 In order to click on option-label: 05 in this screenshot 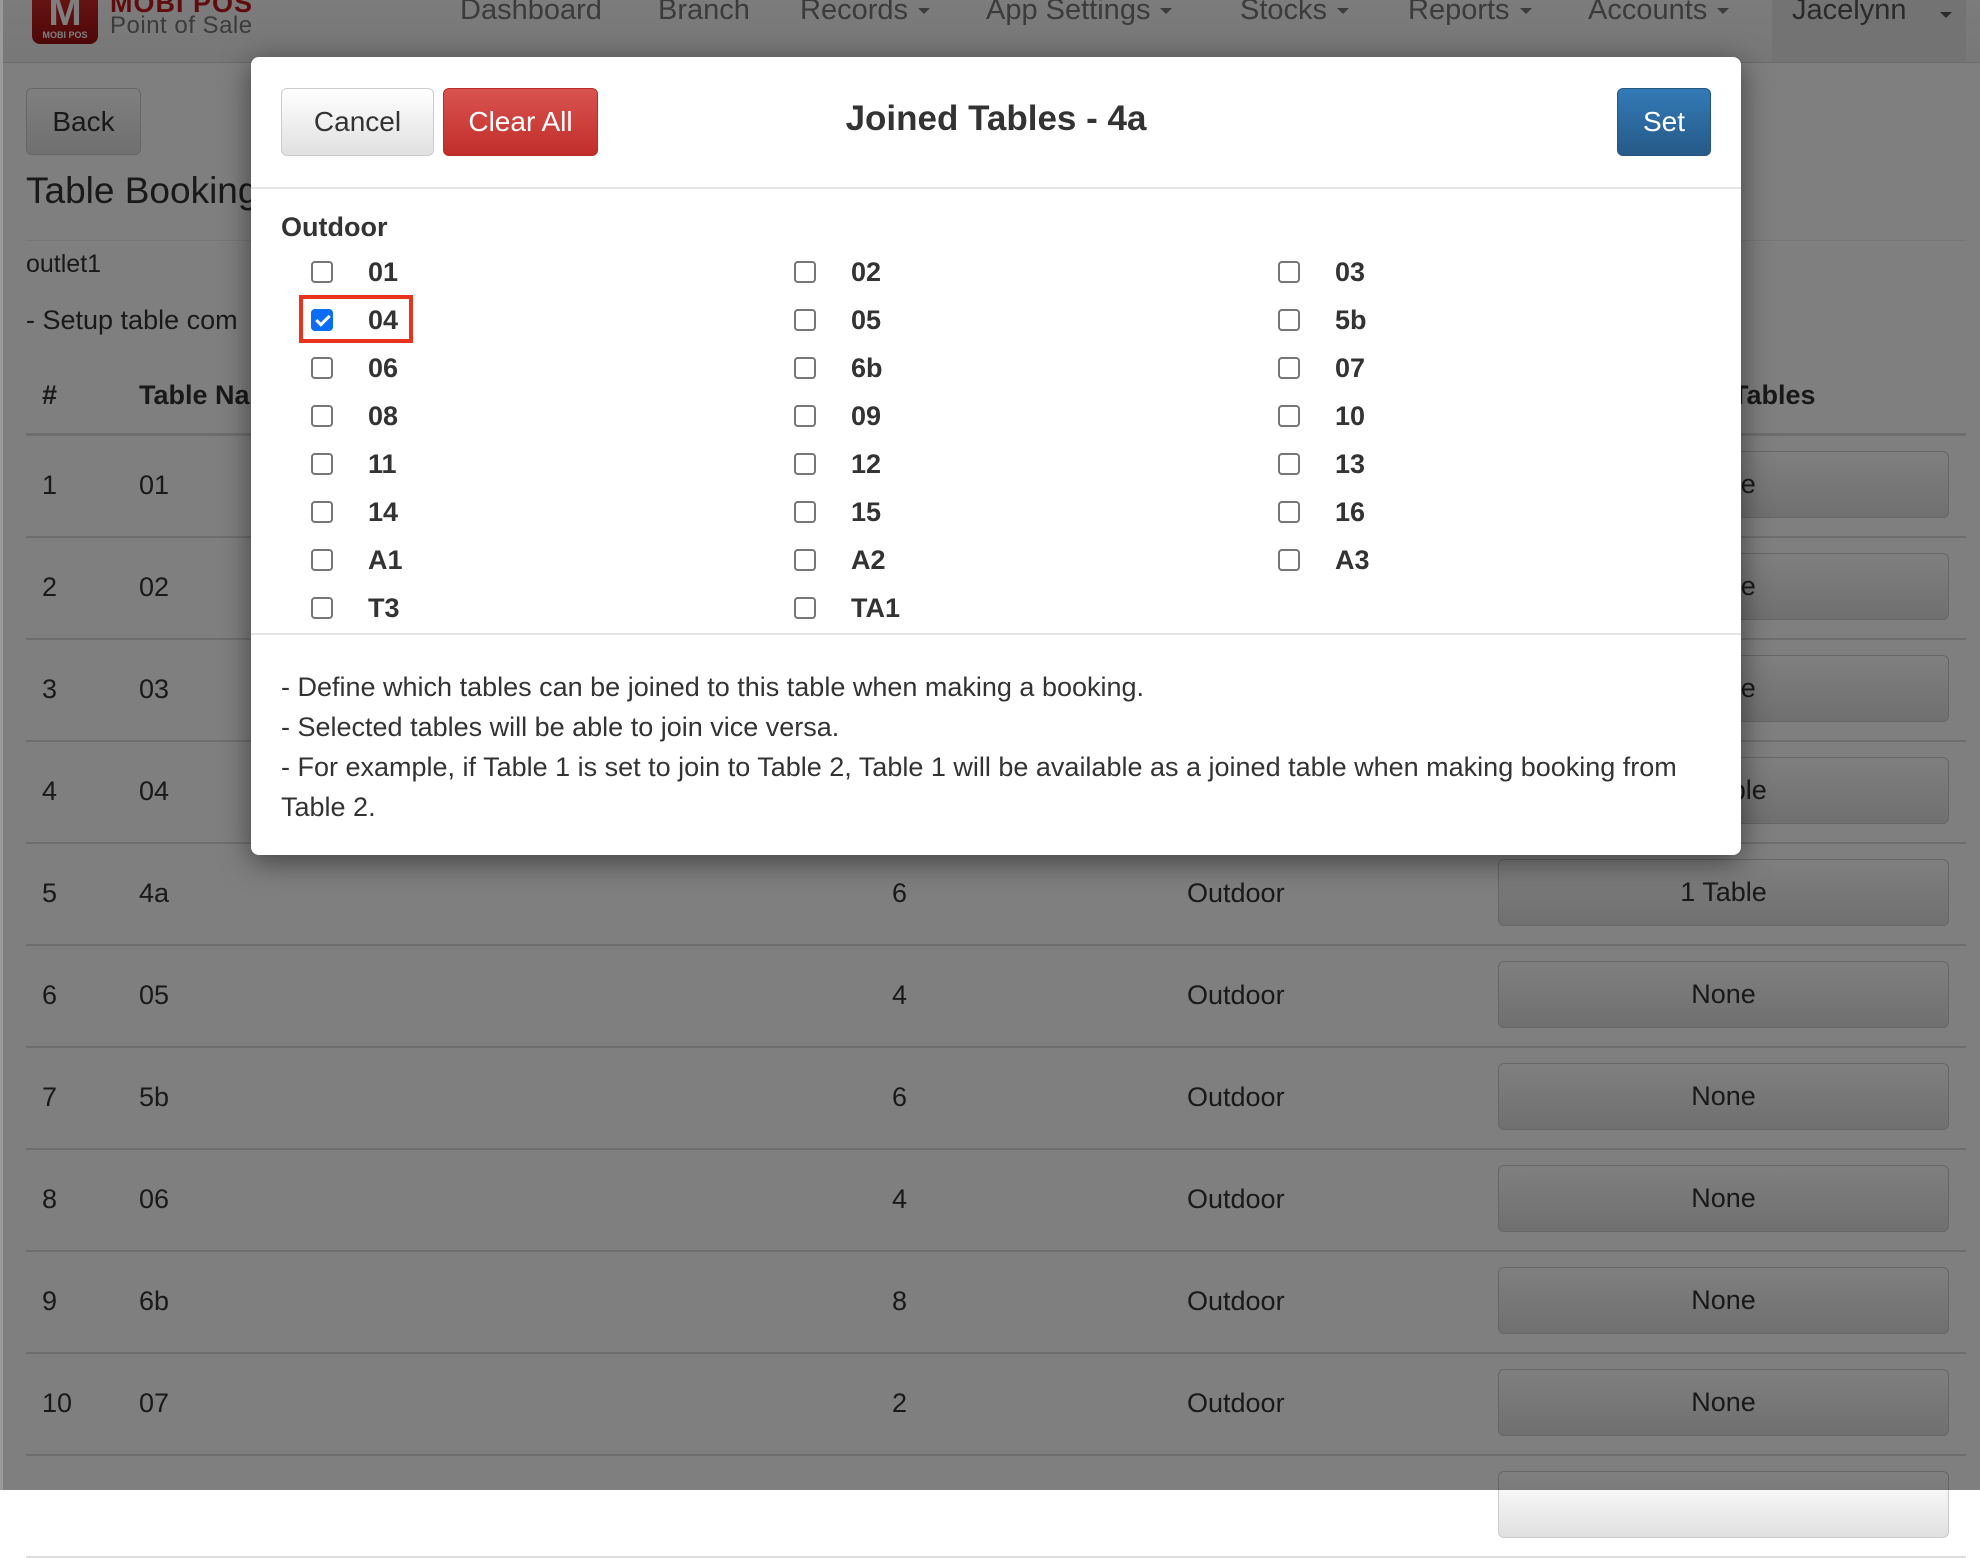, I will do `click(866, 320)`.